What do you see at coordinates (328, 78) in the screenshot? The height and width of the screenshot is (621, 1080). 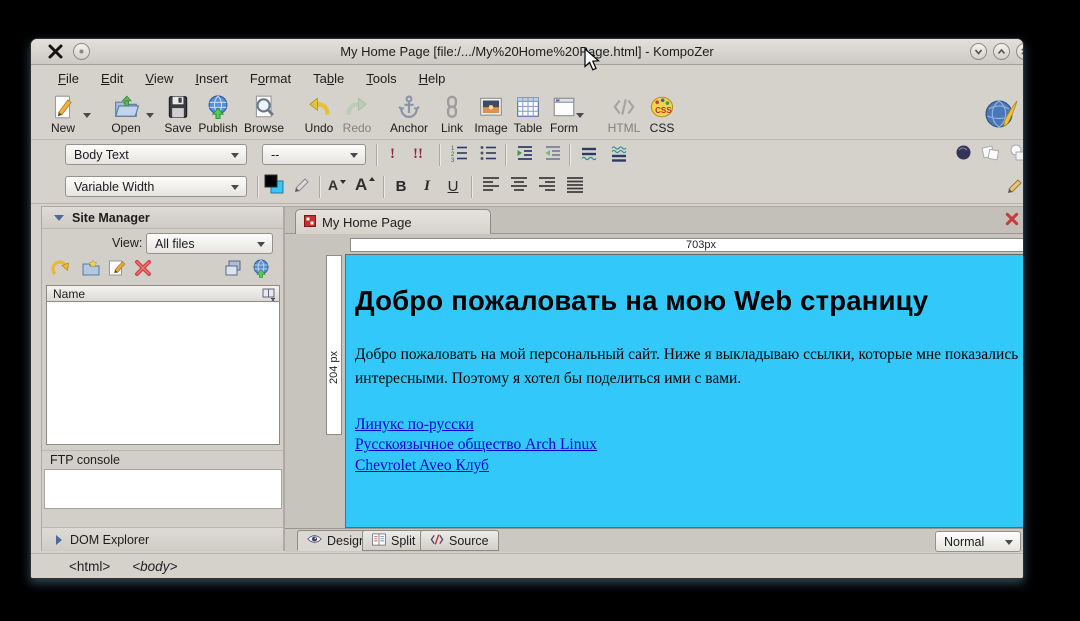 I see `menu-table: Table` at bounding box center [328, 78].